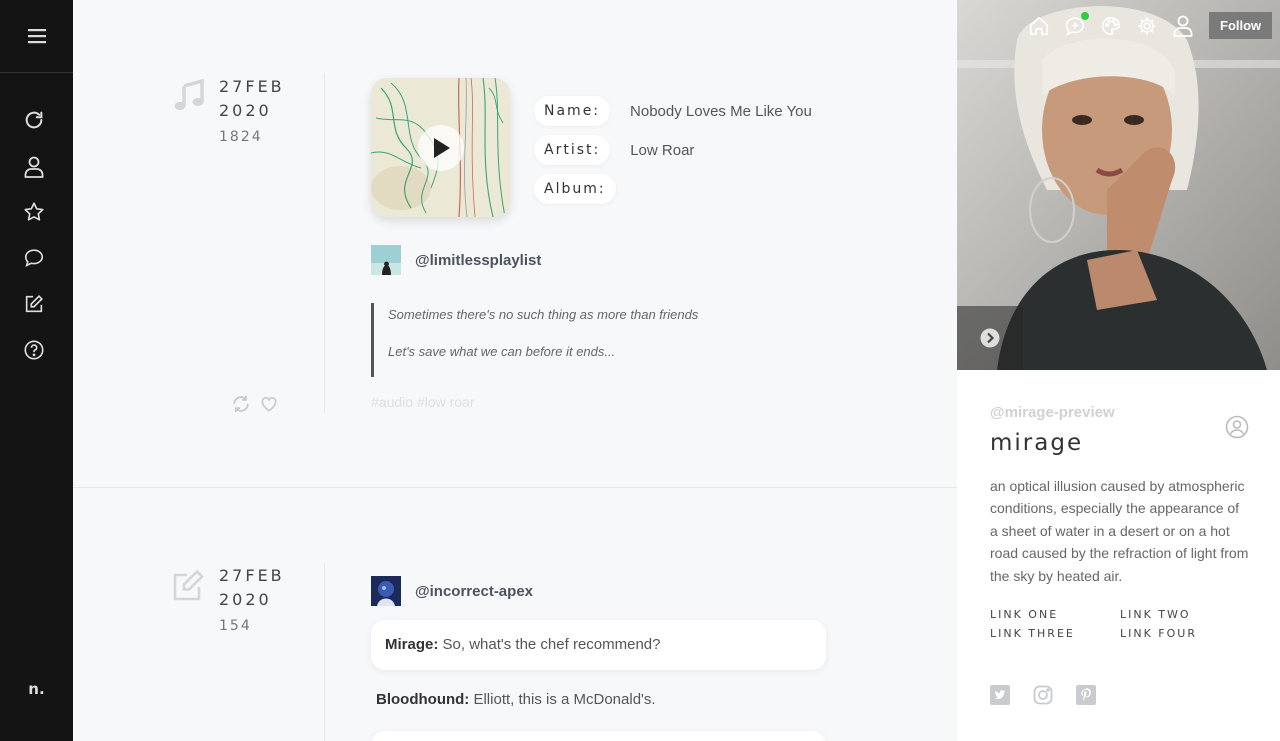 The height and width of the screenshot is (741, 1280). What do you see at coordinates (1085, 15) in the screenshot?
I see `notification-dot` at bounding box center [1085, 15].